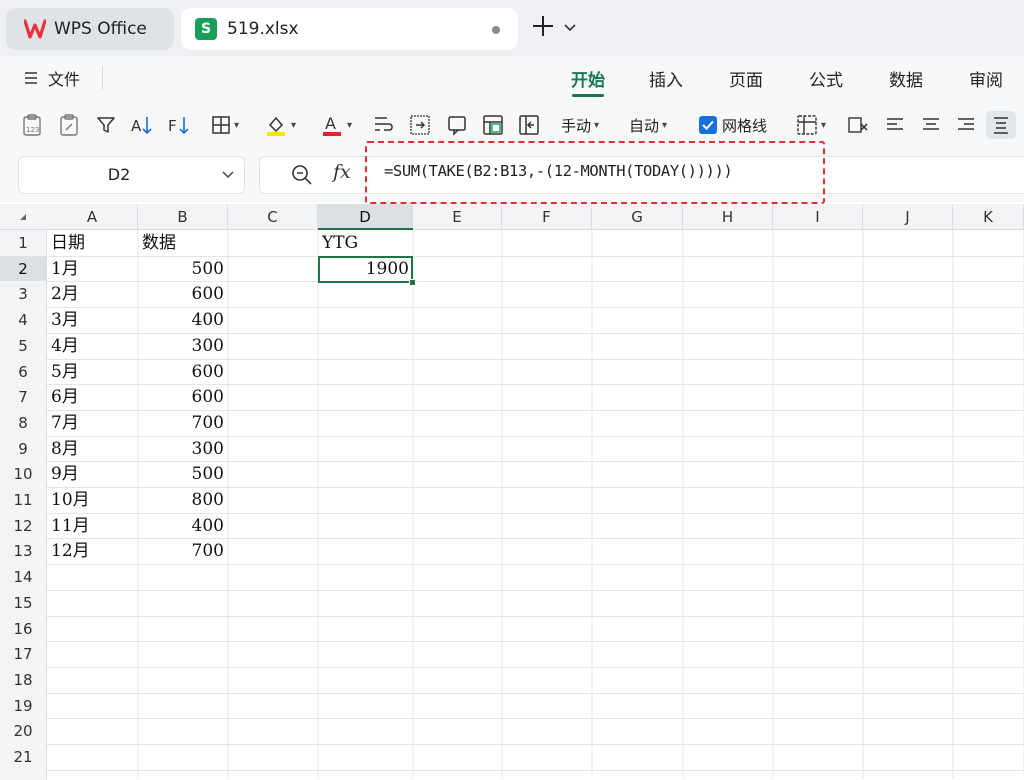 Image resolution: width=1024 pixels, height=780 pixels. What do you see at coordinates (92, 372) in the screenshot?
I see `cell-a6: 5月` at bounding box center [92, 372].